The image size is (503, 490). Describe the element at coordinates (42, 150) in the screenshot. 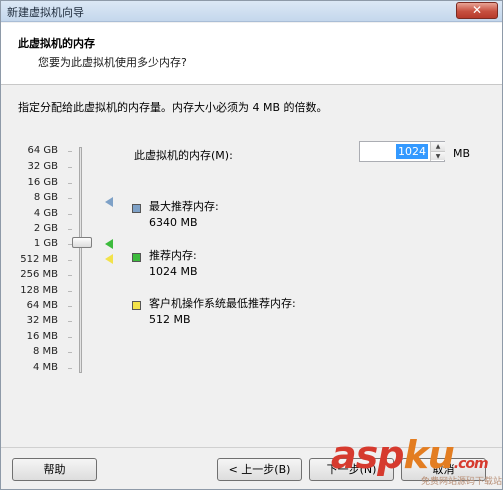

I see `scale-label: 64 GB` at that location.